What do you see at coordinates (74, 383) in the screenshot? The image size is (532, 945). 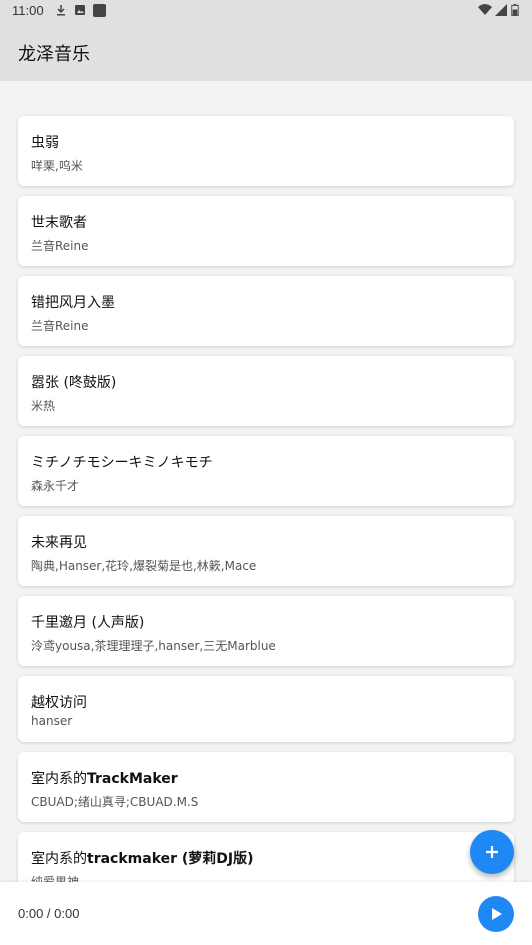 I see `song-title: 嚣张 (咚鼓版)` at bounding box center [74, 383].